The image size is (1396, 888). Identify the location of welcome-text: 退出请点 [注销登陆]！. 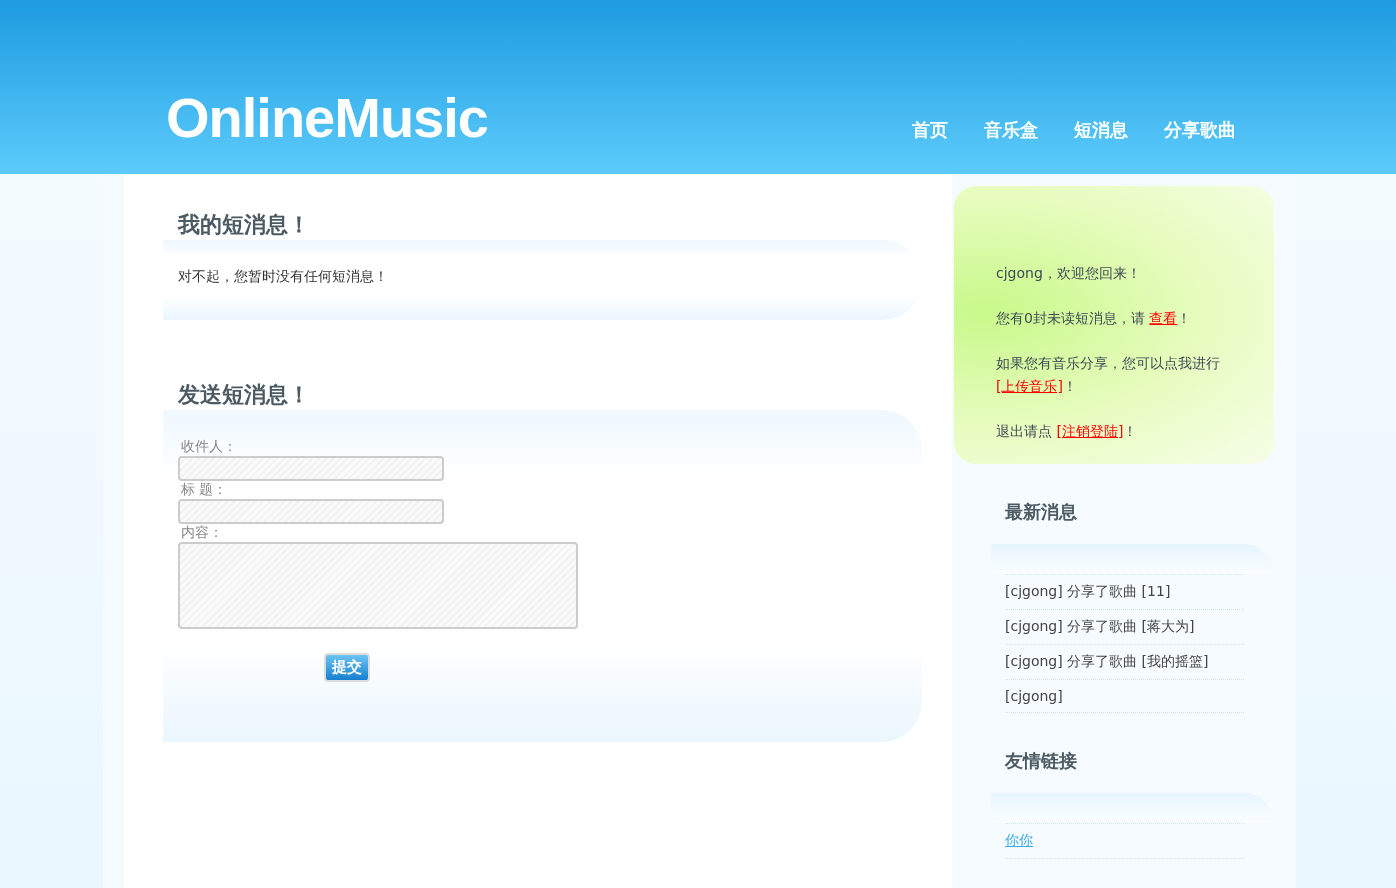
(1067, 431).